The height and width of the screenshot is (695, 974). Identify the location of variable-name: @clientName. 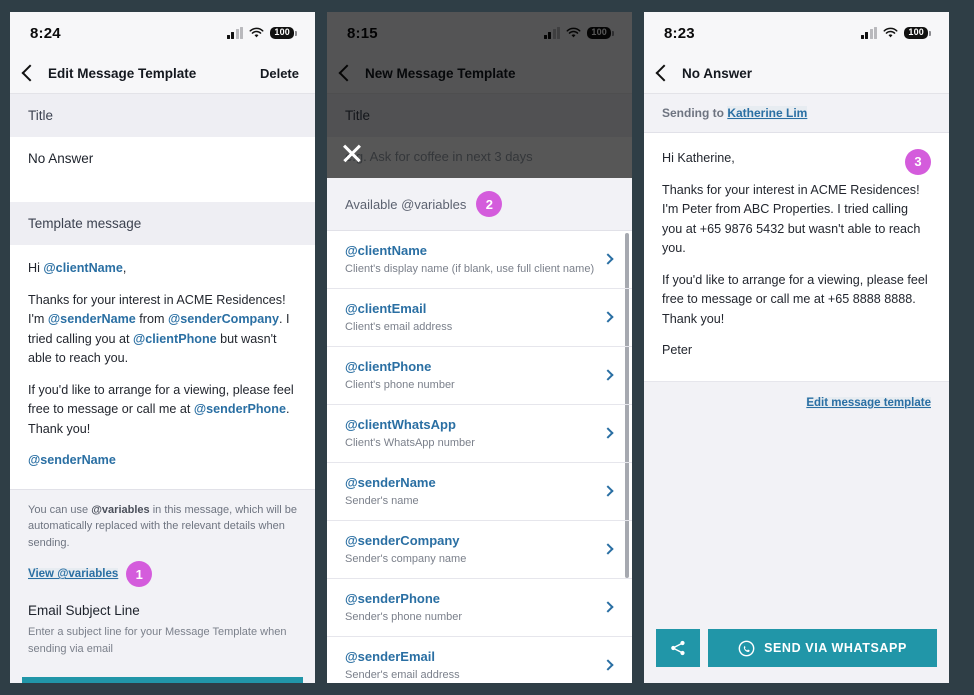
(386, 250).